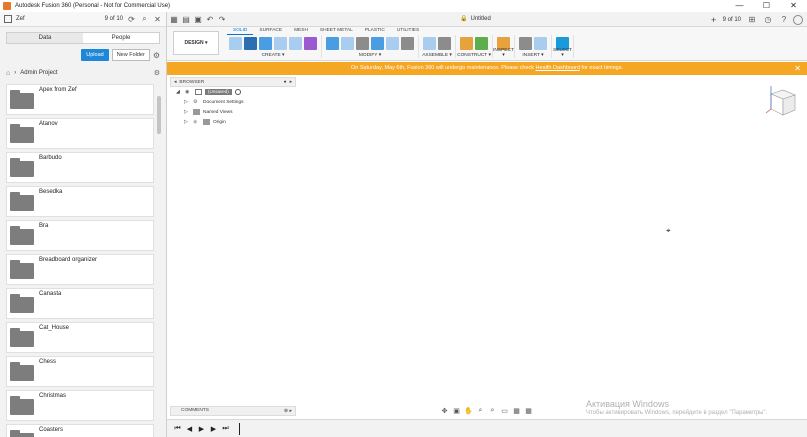  What do you see at coordinates (233, 411) in the screenshot?
I see `comments-panel: COMMENTS ⊕ ▸` at bounding box center [233, 411].